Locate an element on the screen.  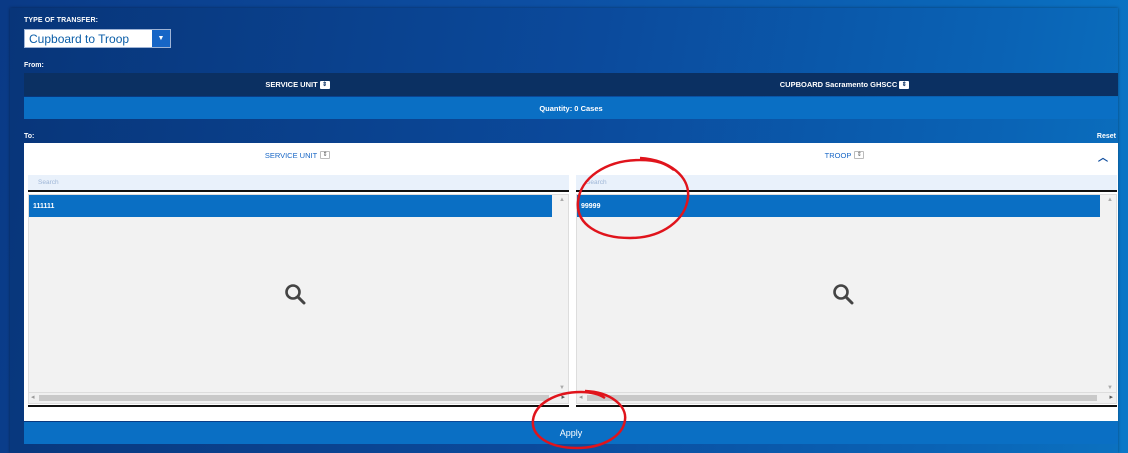
to-troop-header: TROOP ⇕ is located at coordinates (844, 155).